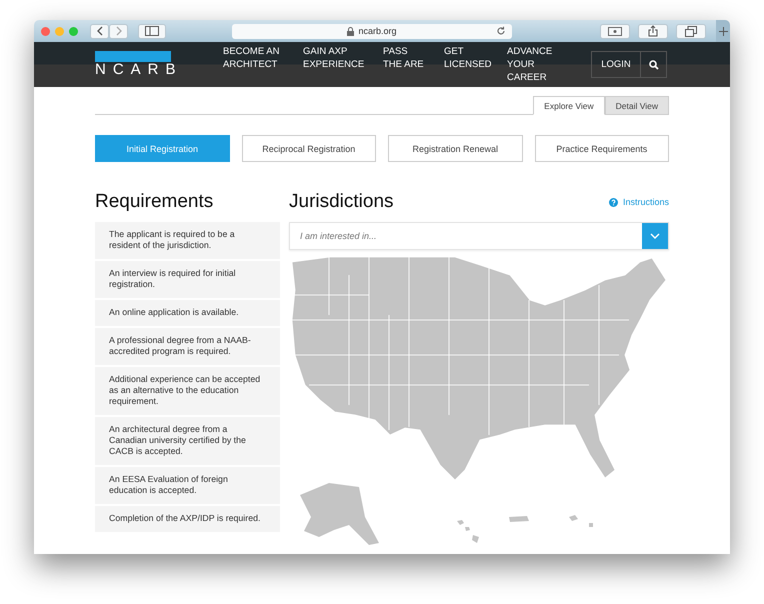  I want to click on requirement-item: An EESA Evaluation of foreign education is accepted., so click(187, 485).